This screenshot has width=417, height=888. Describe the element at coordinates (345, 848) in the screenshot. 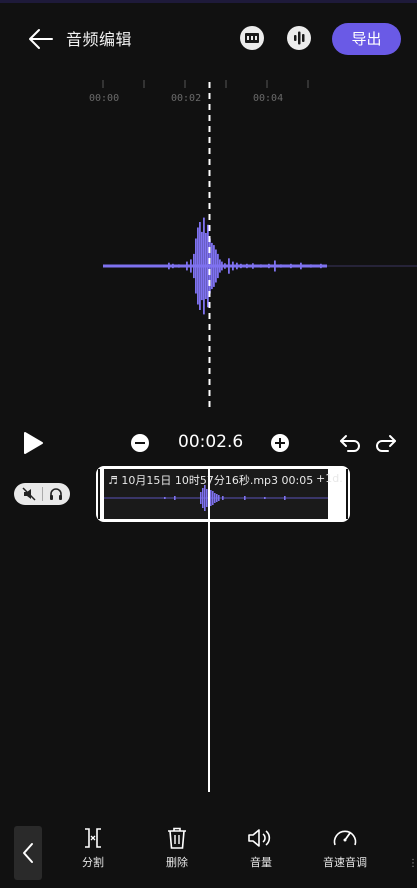

I see `tool-speed-pitch: 音速音调` at that location.